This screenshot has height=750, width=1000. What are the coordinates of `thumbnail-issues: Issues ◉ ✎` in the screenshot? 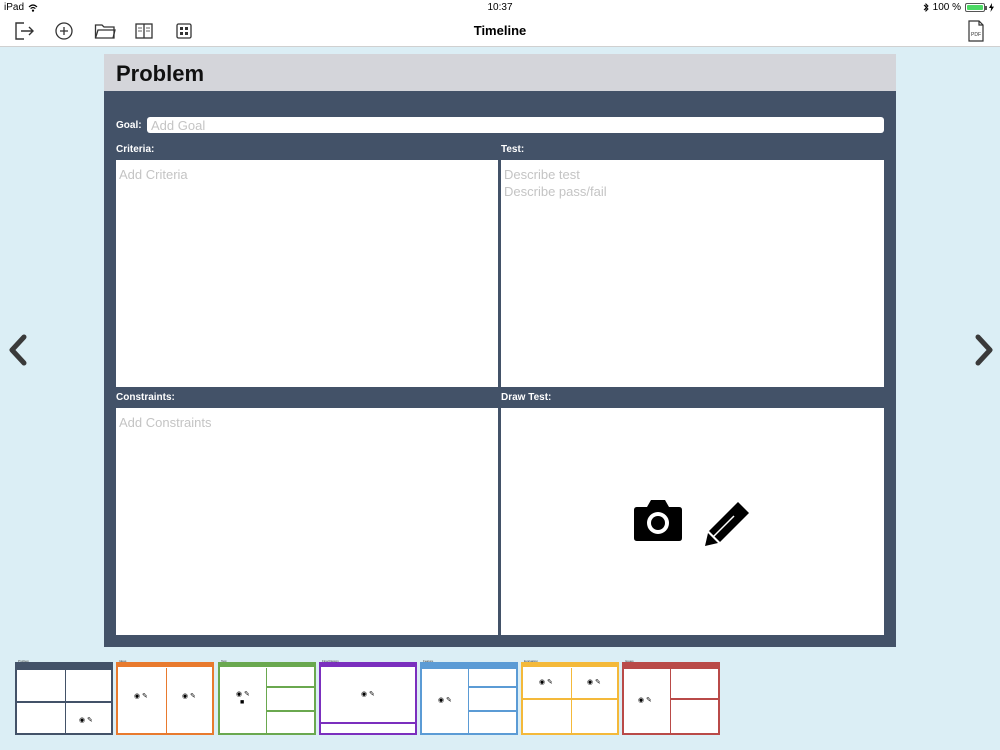 It's located at (671, 697).